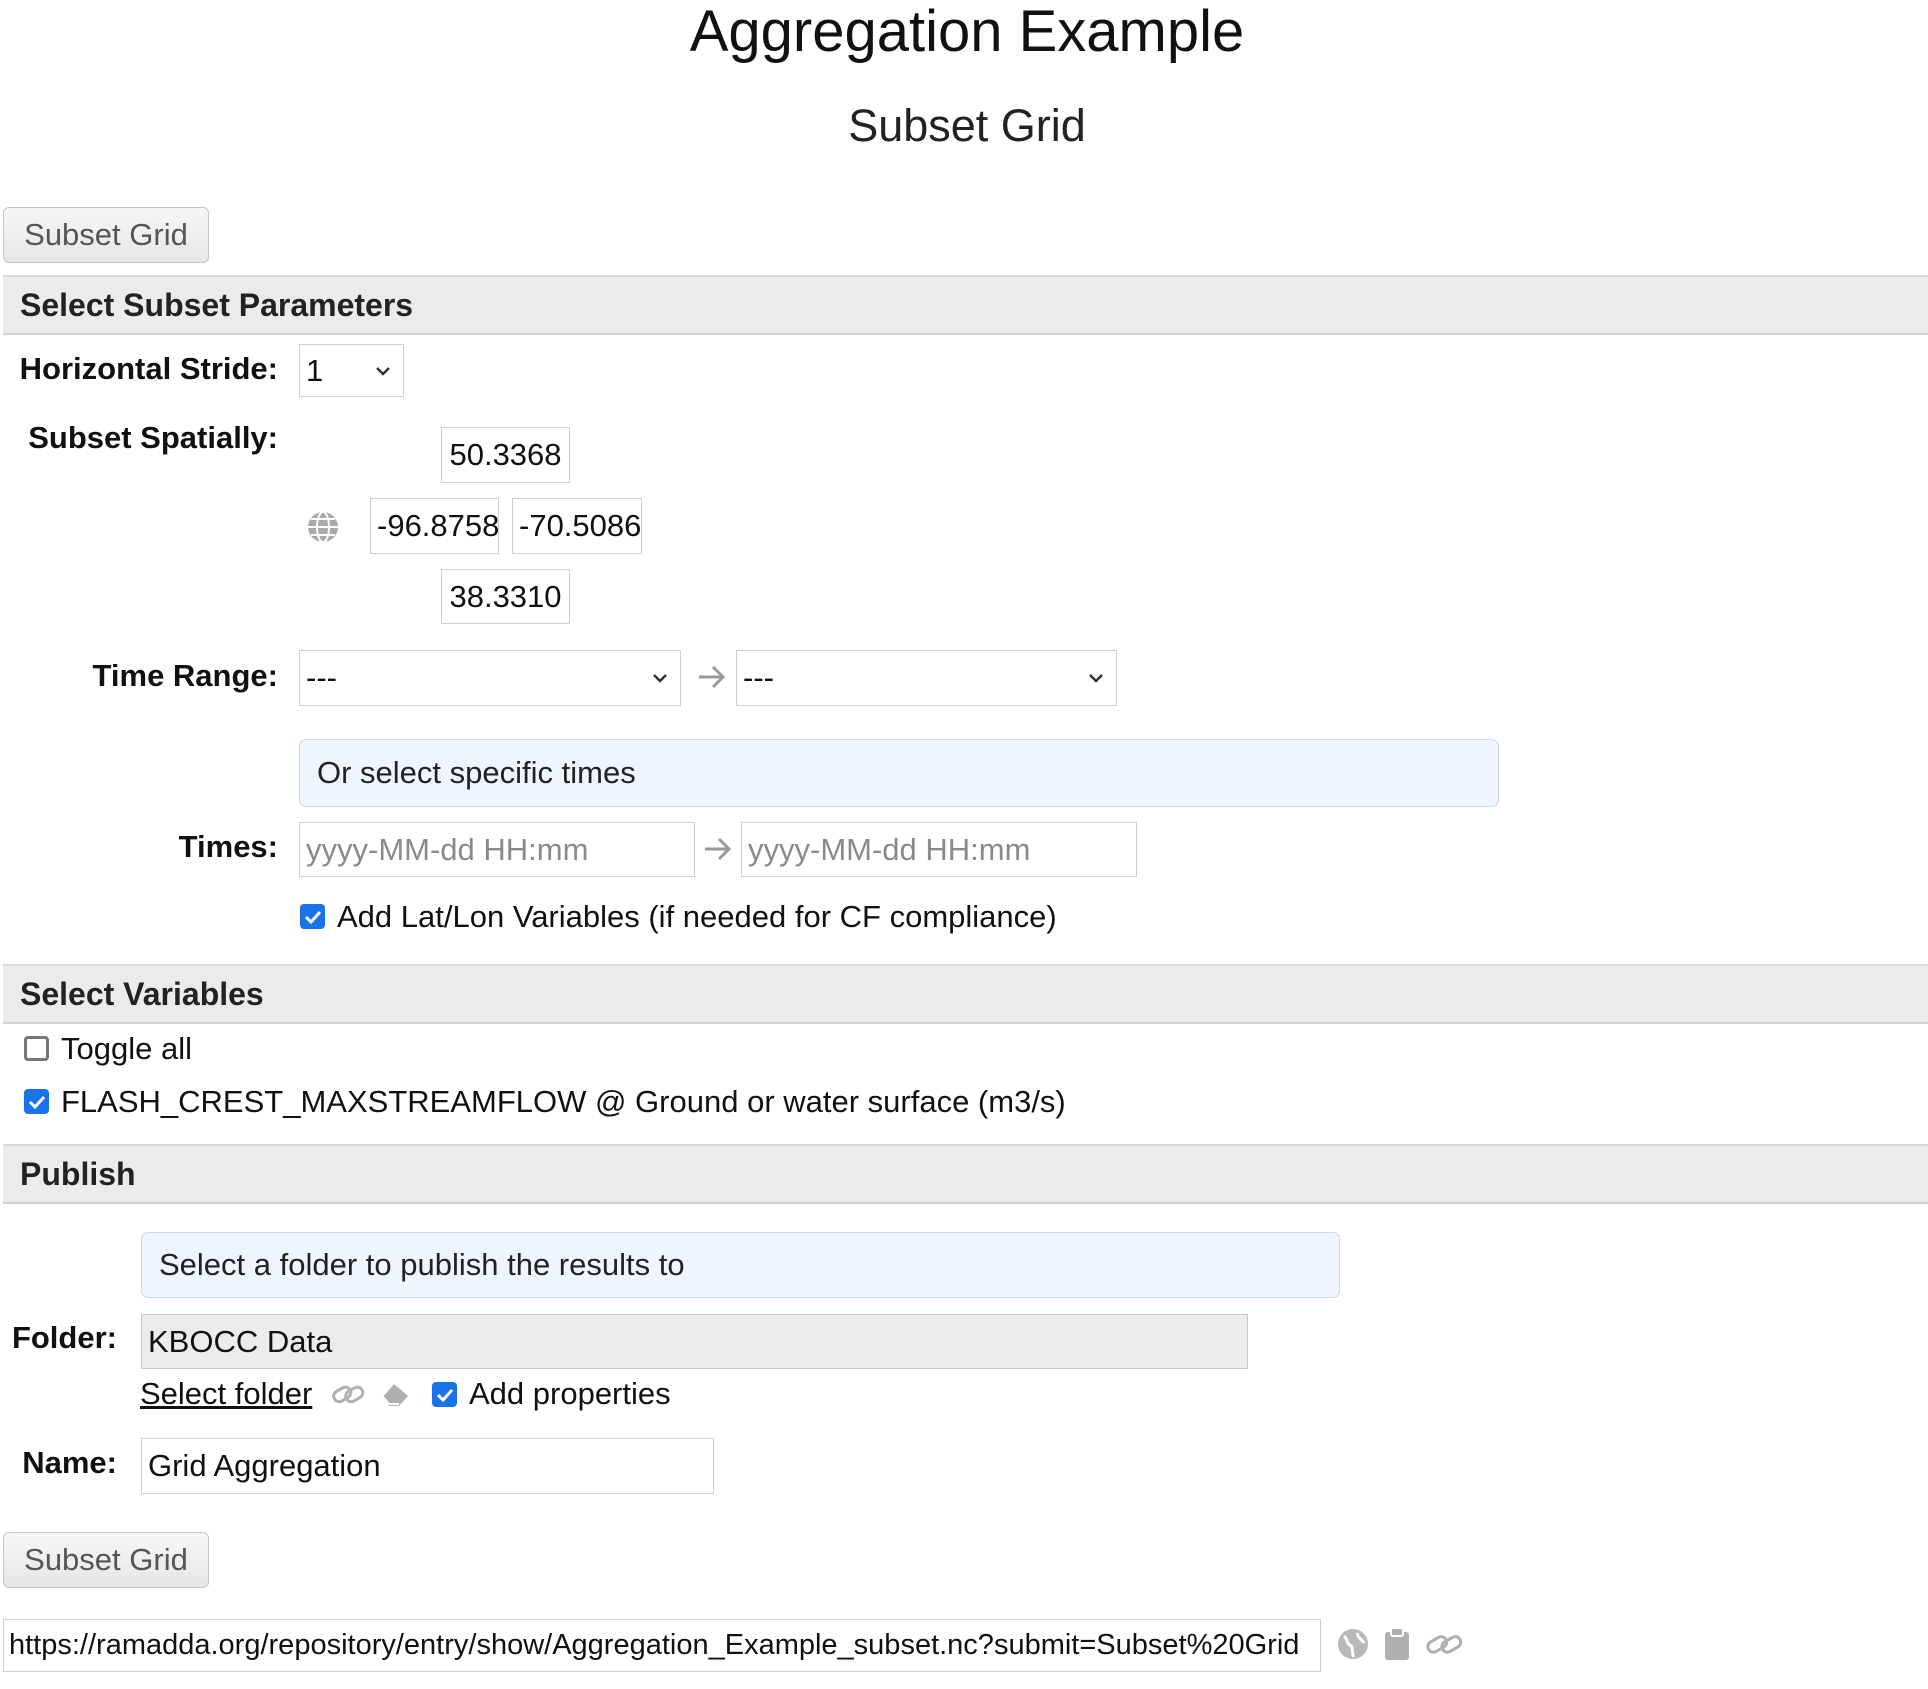 This screenshot has height=1689, width=1928. Describe the element at coordinates (226, 1394) in the screenshot. I see `select-folder-link: Select folder` at that location.